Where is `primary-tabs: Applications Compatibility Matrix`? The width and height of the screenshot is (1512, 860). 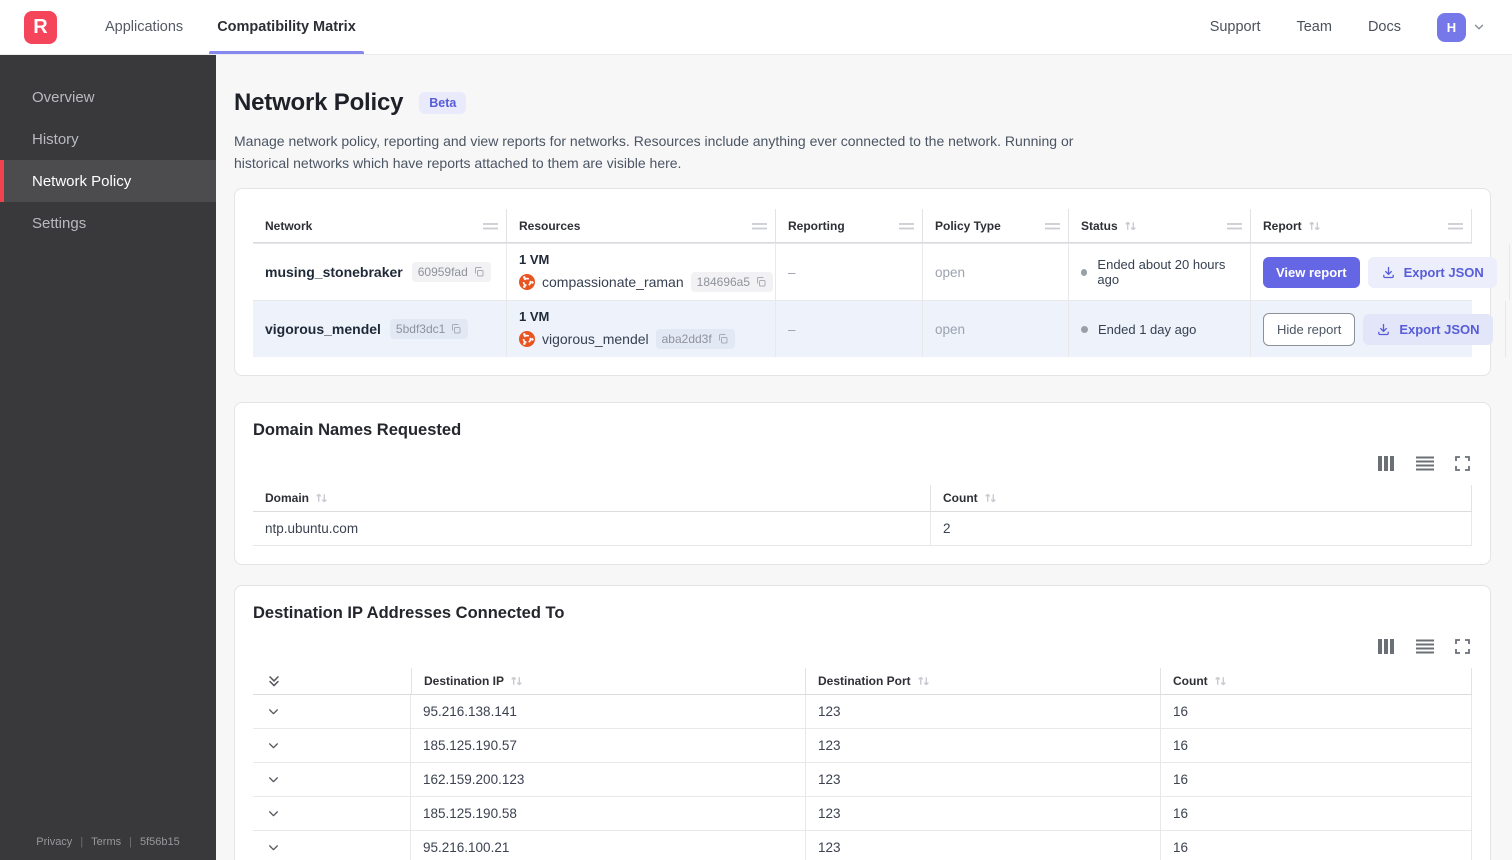 primary-tabs: Applications Compatibility Matrix is located at coordinates (234, 27).